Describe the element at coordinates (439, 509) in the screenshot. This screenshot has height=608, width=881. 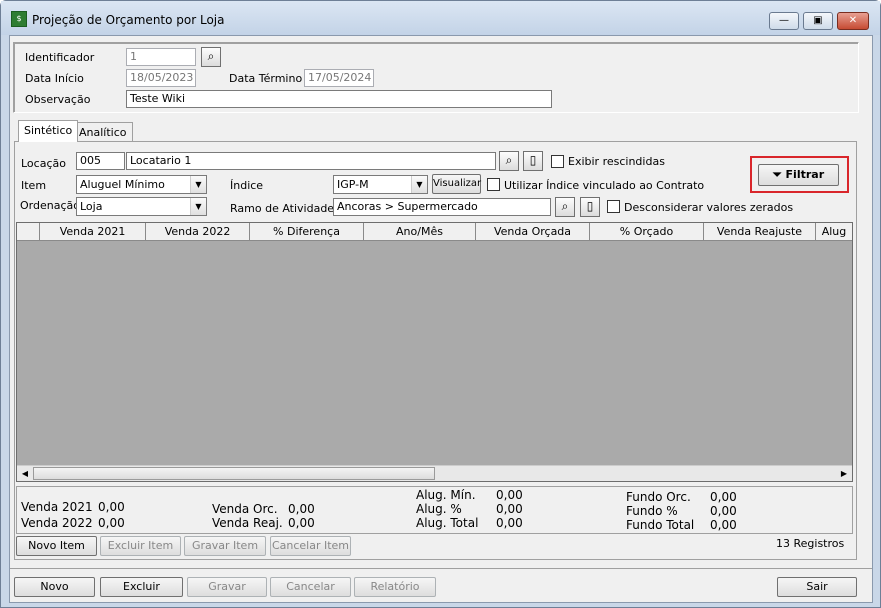
I see `alug-pct-label: Alug. %` at that location.